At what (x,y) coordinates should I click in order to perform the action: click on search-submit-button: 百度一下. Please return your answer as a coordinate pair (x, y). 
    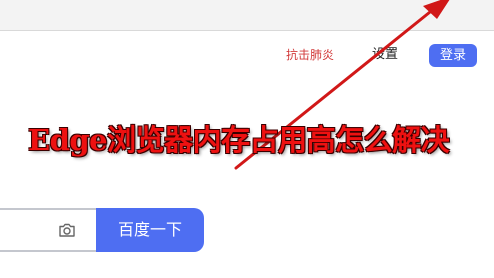
    Looking at the image, I should click on (150, 230).